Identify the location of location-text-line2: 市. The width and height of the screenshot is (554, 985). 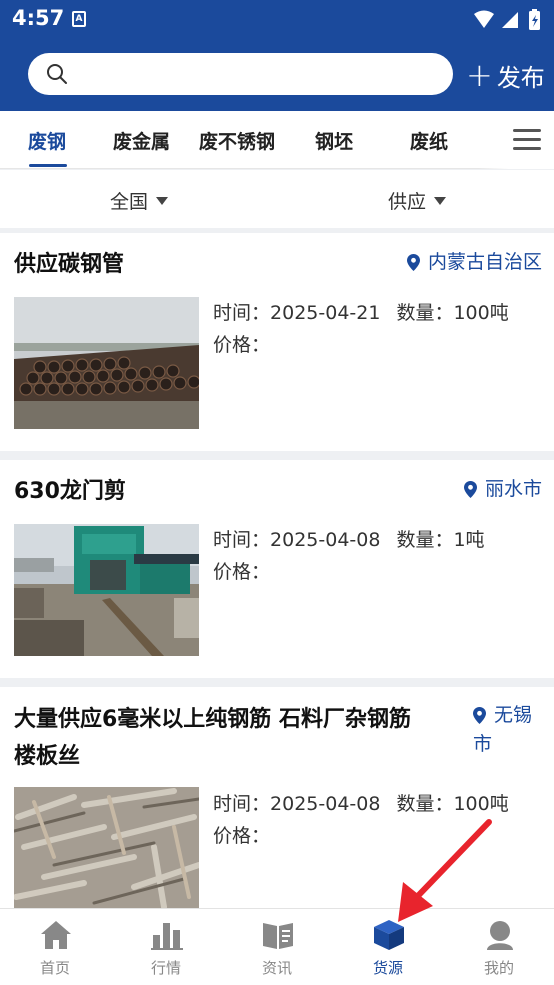
(482, 744).